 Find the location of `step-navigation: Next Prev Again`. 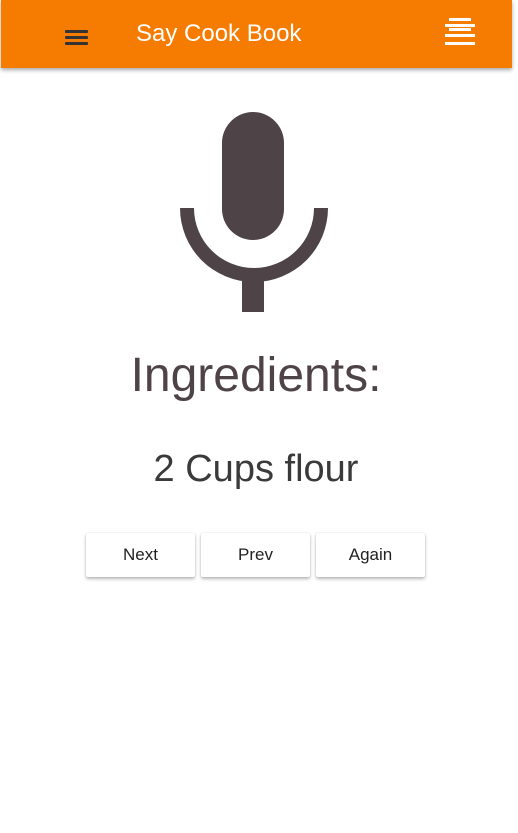

step-navigation: Next Prev Again is located at coordinates (257, 556).